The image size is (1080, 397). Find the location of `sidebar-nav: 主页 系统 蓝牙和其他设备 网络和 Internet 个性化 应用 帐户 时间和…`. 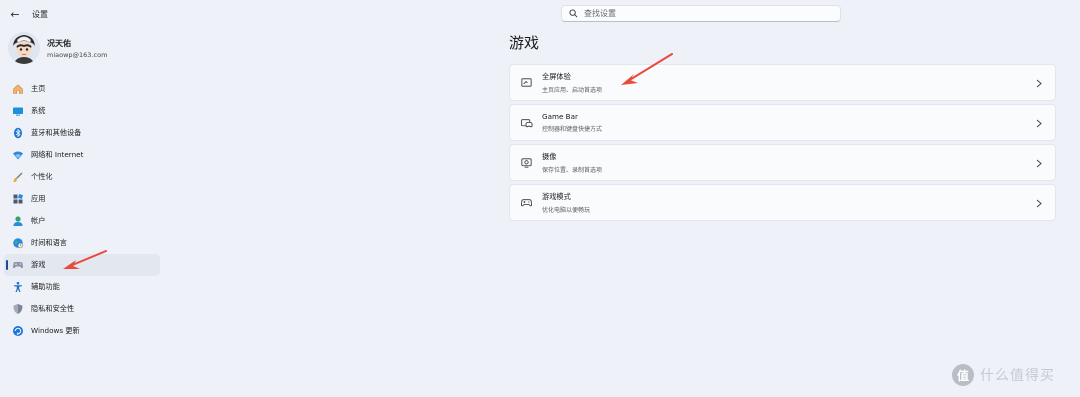

sidebar-nav: 主页 系统 蓝牙和其他设备 网络和 Internet 个性化 应用 帐户 时间和… is located at coordinates (82, 210).